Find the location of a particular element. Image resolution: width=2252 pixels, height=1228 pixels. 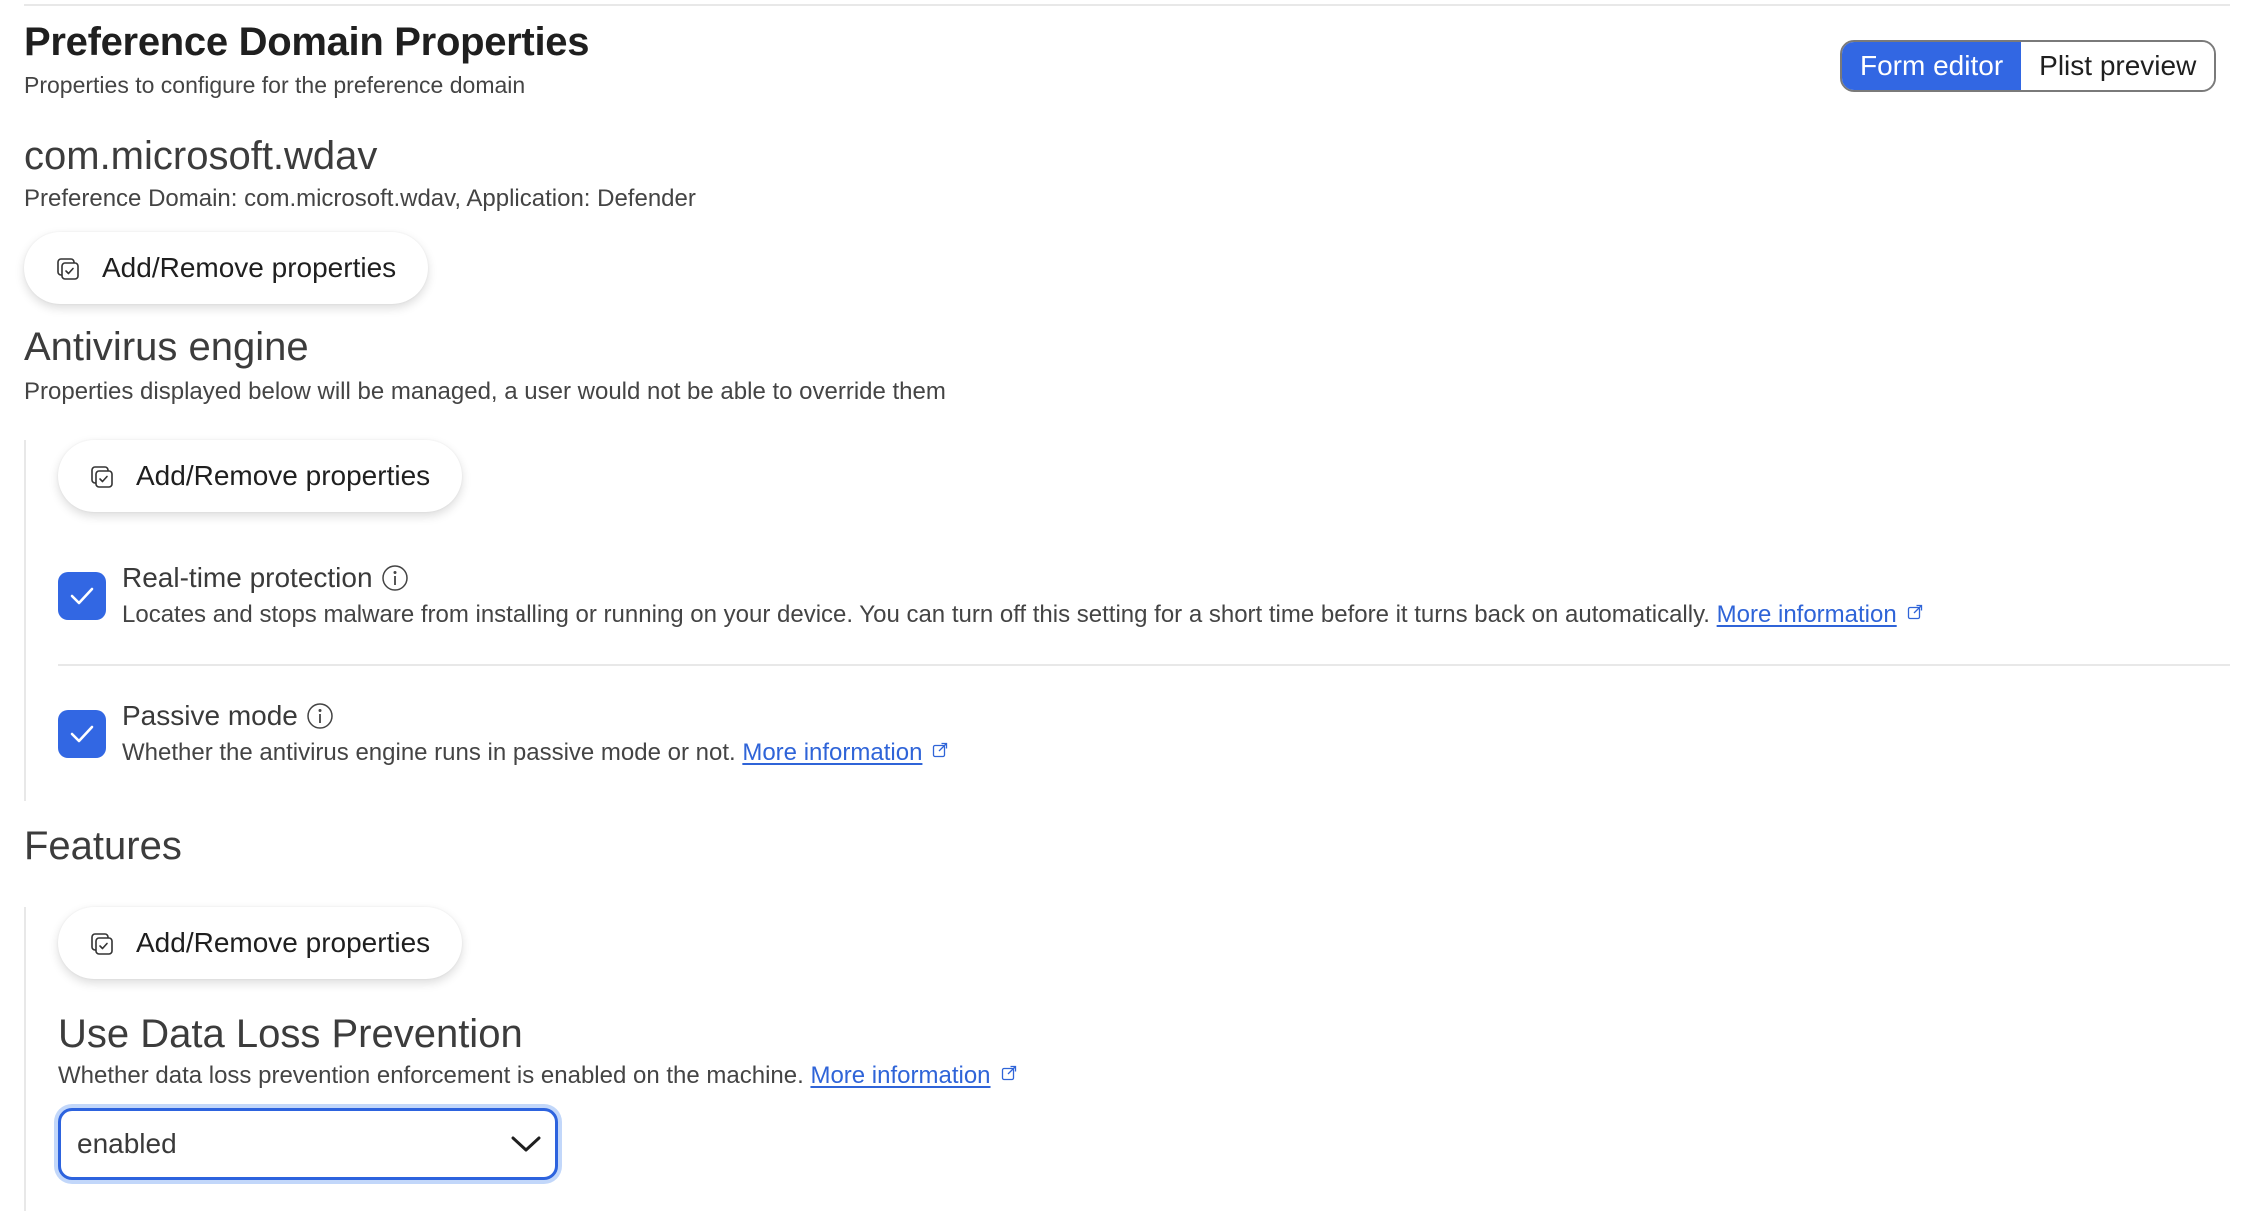

form-editor-tab: Form editor is located at coordinates (1932, 66).